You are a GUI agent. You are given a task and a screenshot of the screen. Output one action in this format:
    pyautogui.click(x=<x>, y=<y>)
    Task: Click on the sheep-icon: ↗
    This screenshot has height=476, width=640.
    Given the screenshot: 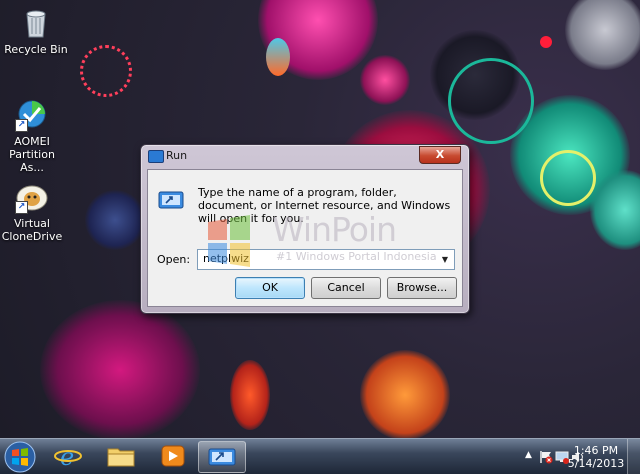 What is the action you would take?
    pyautogui.click(x=32, y=197)
    